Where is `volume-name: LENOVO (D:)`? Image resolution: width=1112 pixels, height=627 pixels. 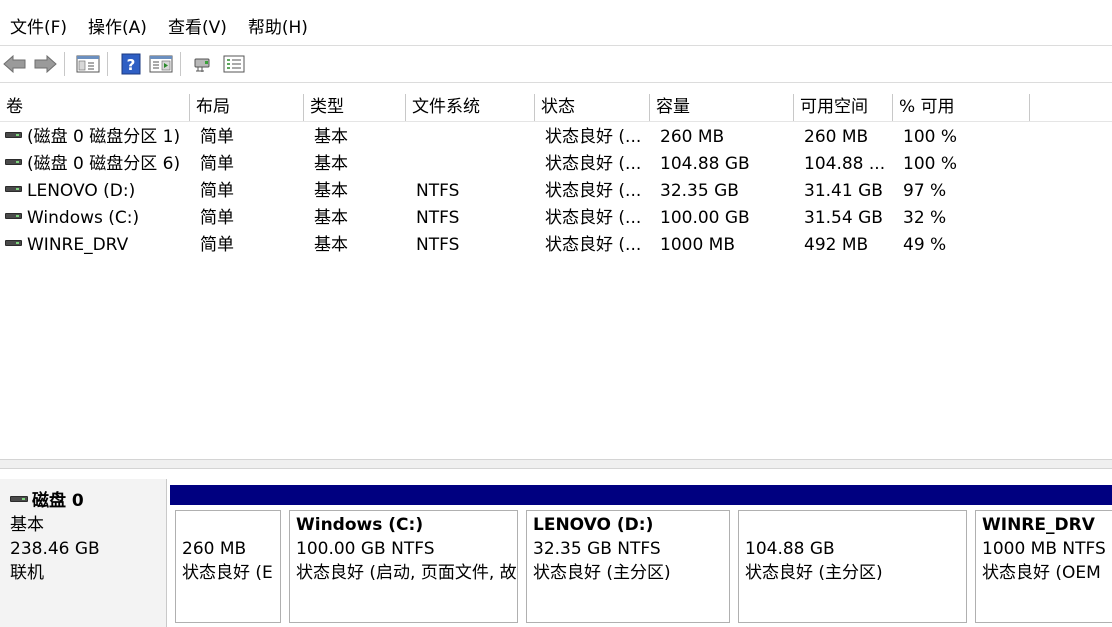
volume-name: LENOVO (D:) is located at coordinates (81, 191).